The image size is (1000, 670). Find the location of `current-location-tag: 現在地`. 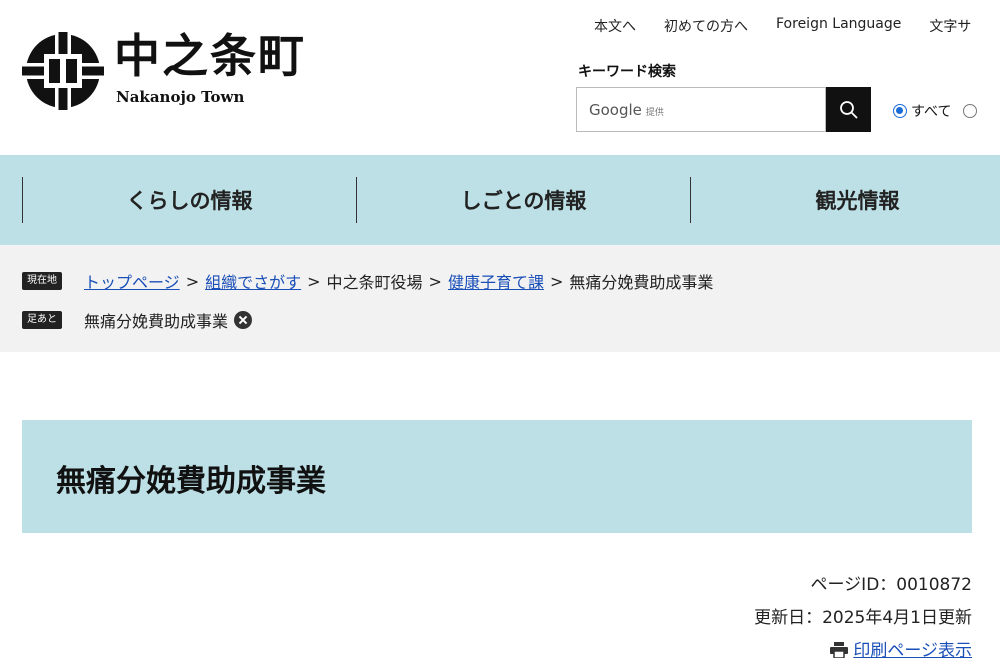

current-location-tag: 現在地 is located at coordinates (42, 281).